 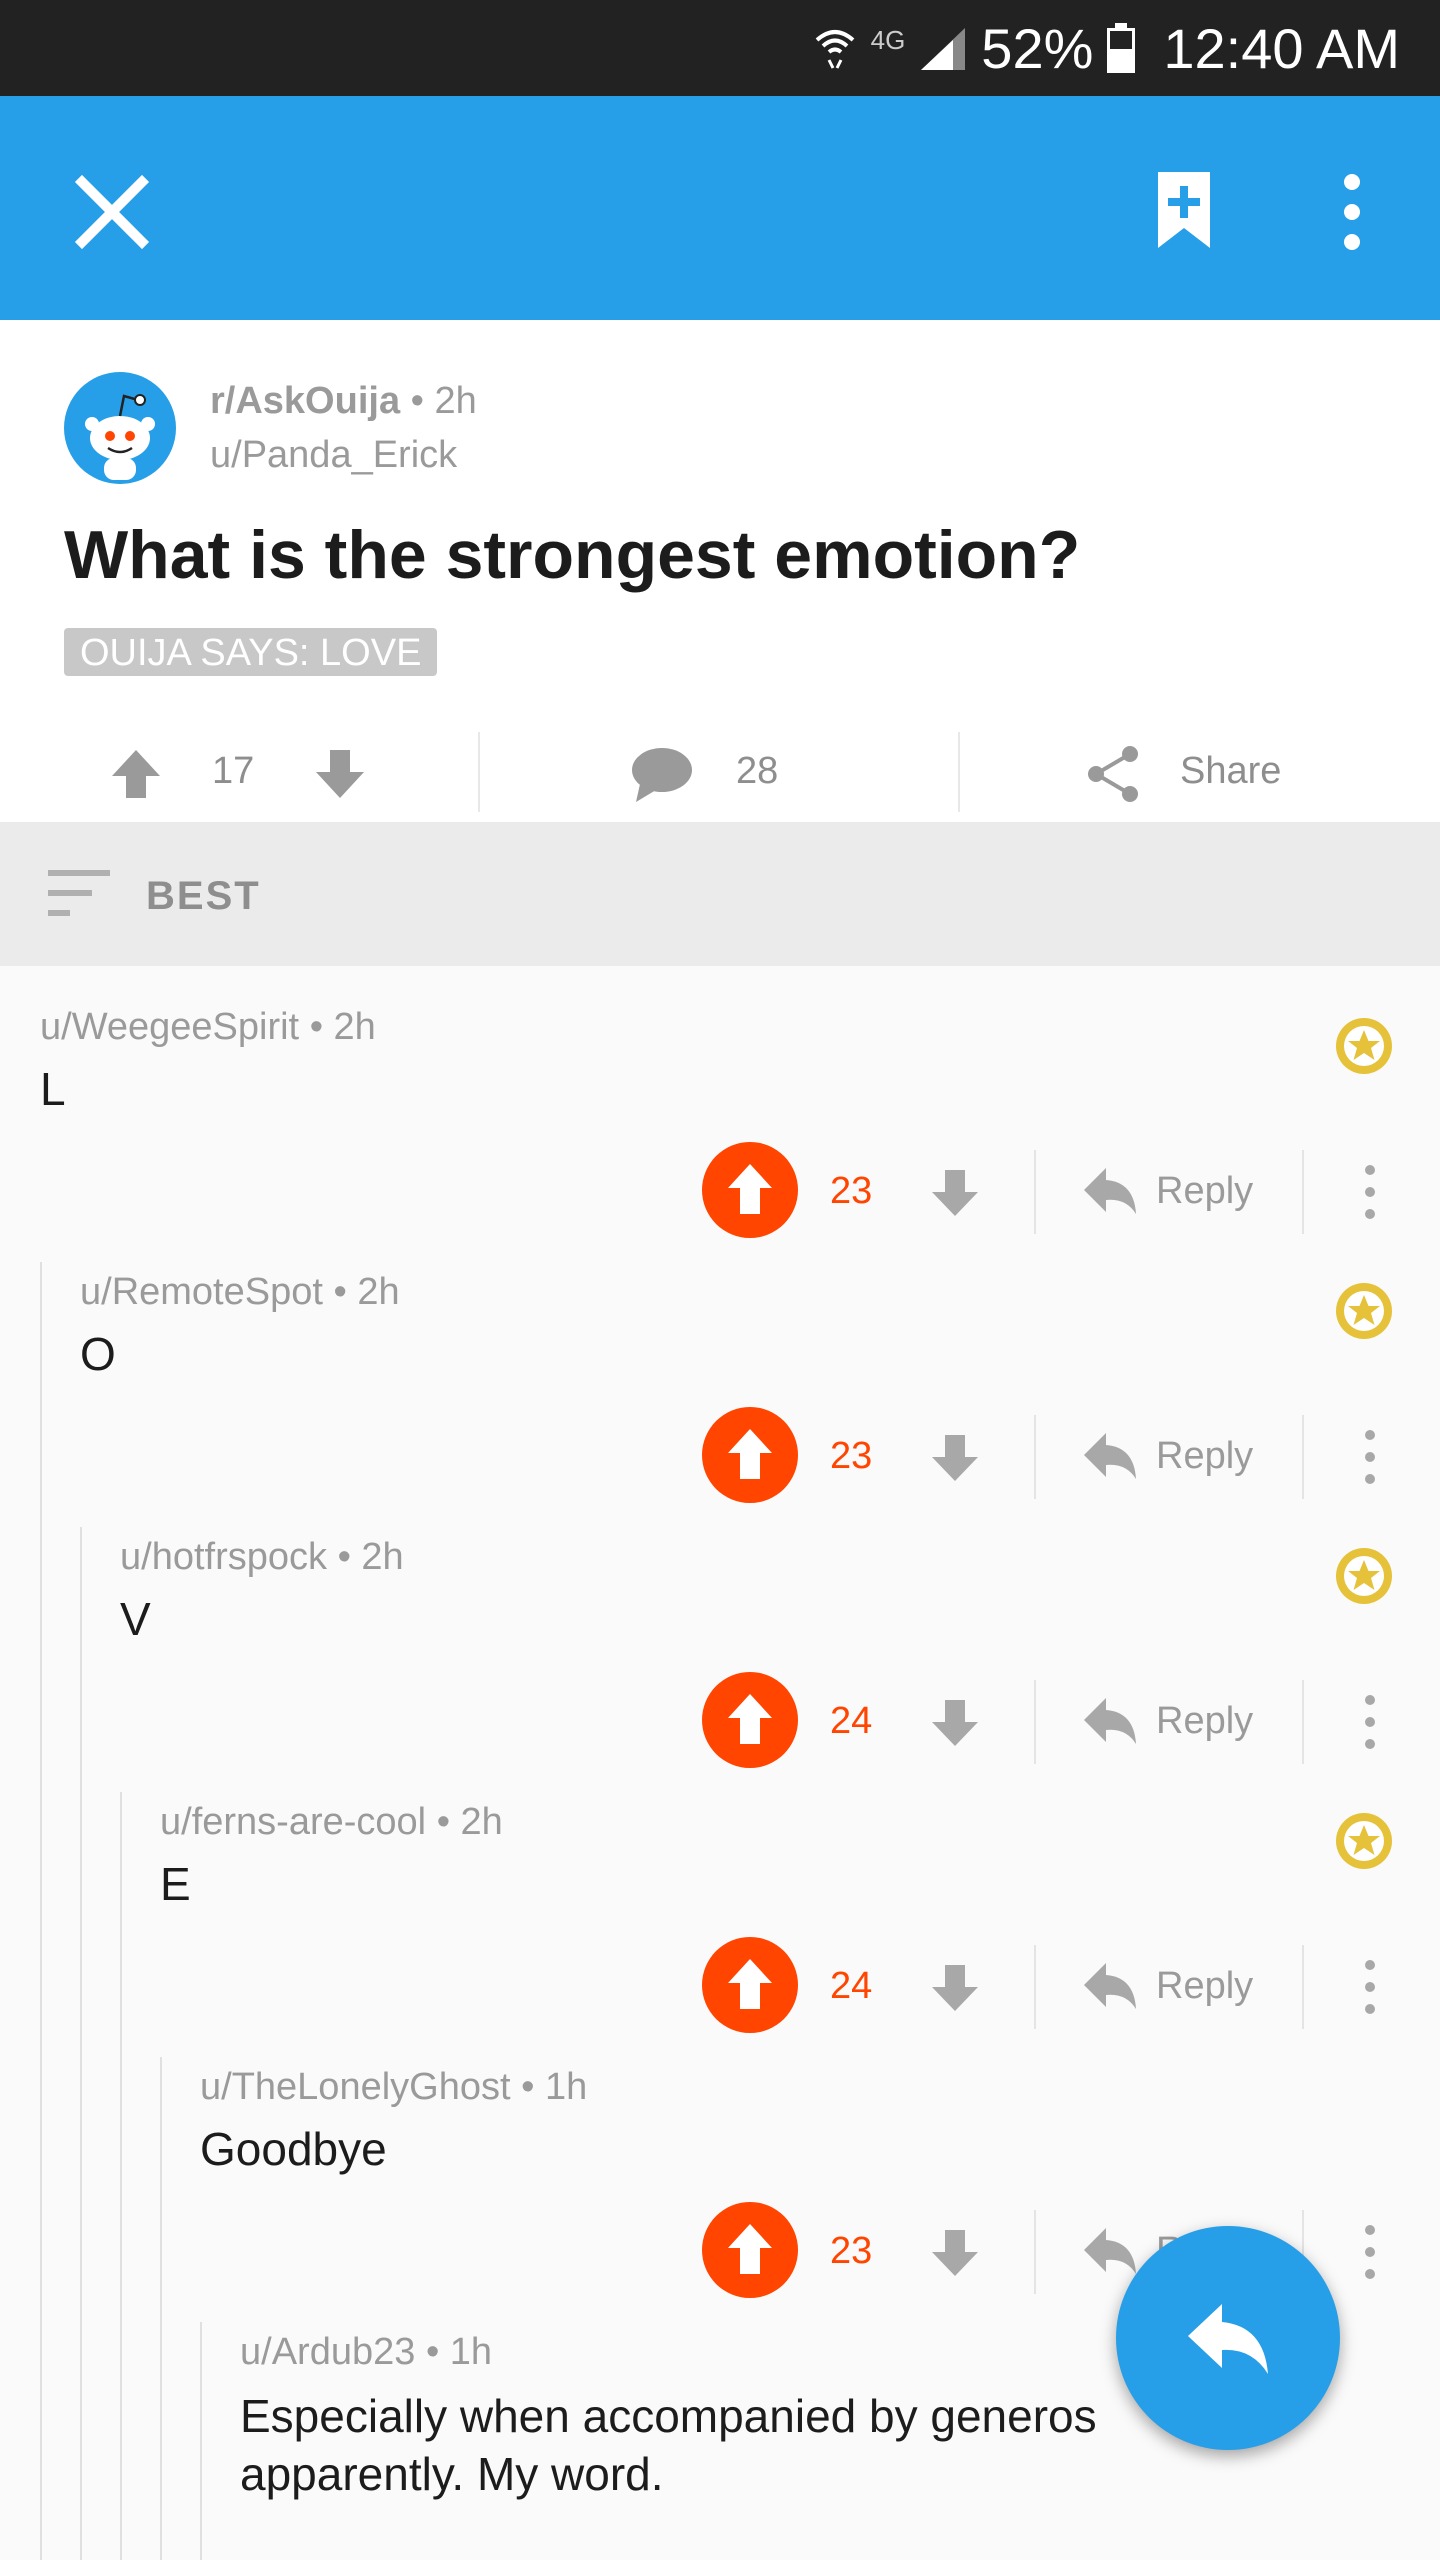 What do you see at coordinates (943, 49) in the screenshot?
I see `signal-icon` at bounding box center [943, 49].